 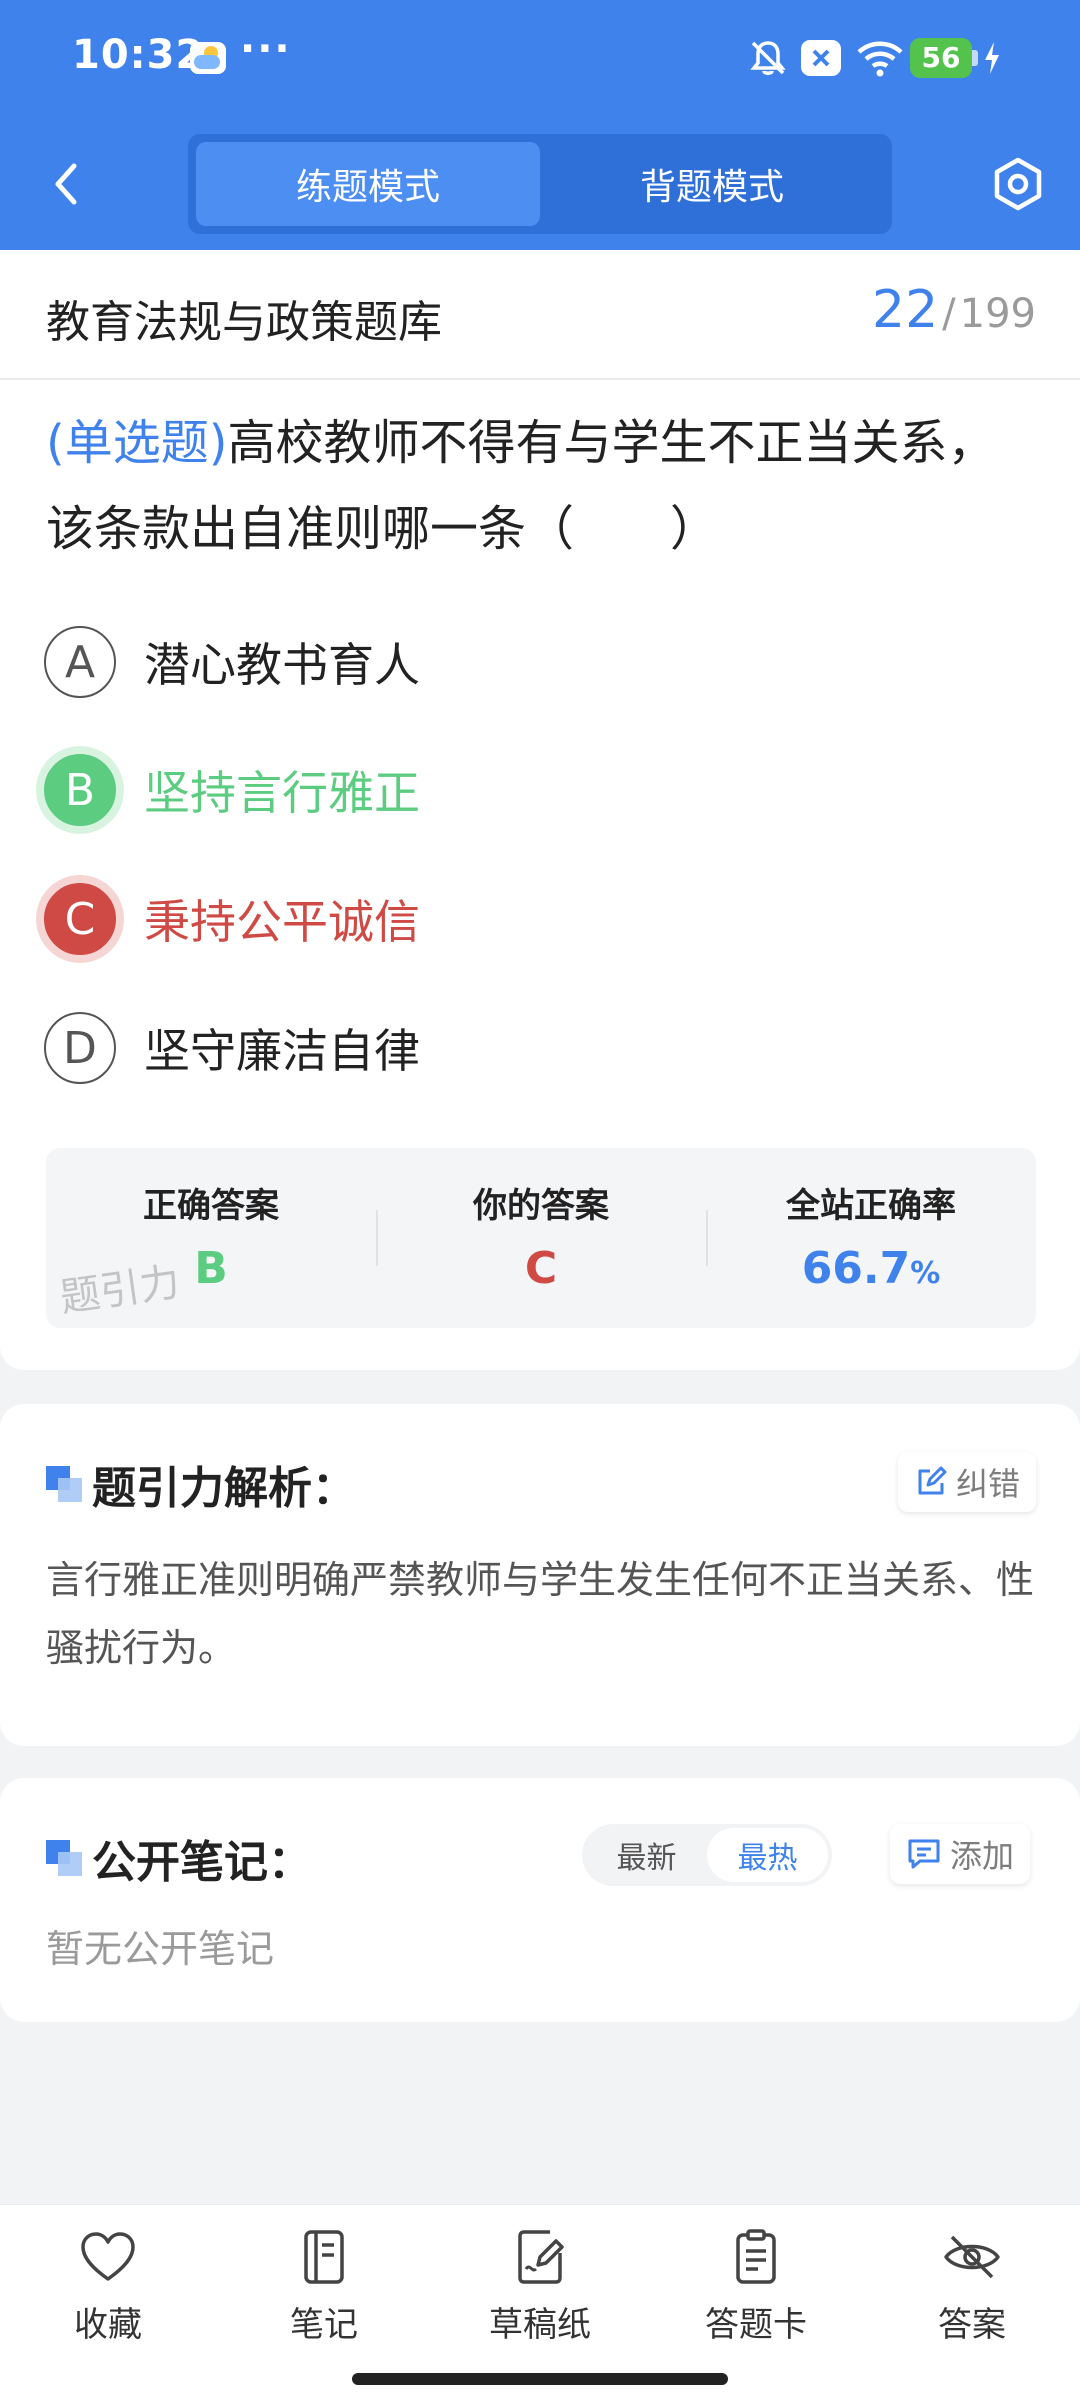 I want to click on eye-off-icon, so click(x=972, y=2257).